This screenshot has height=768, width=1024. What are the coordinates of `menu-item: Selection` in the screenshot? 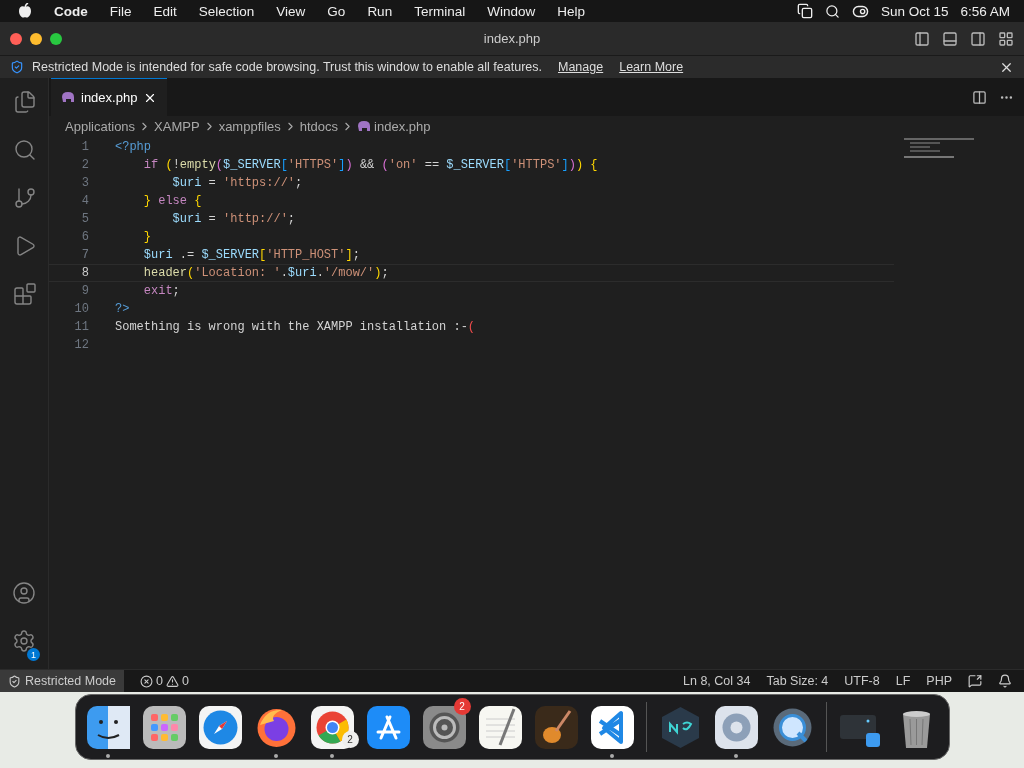 It's located at (226, 11).